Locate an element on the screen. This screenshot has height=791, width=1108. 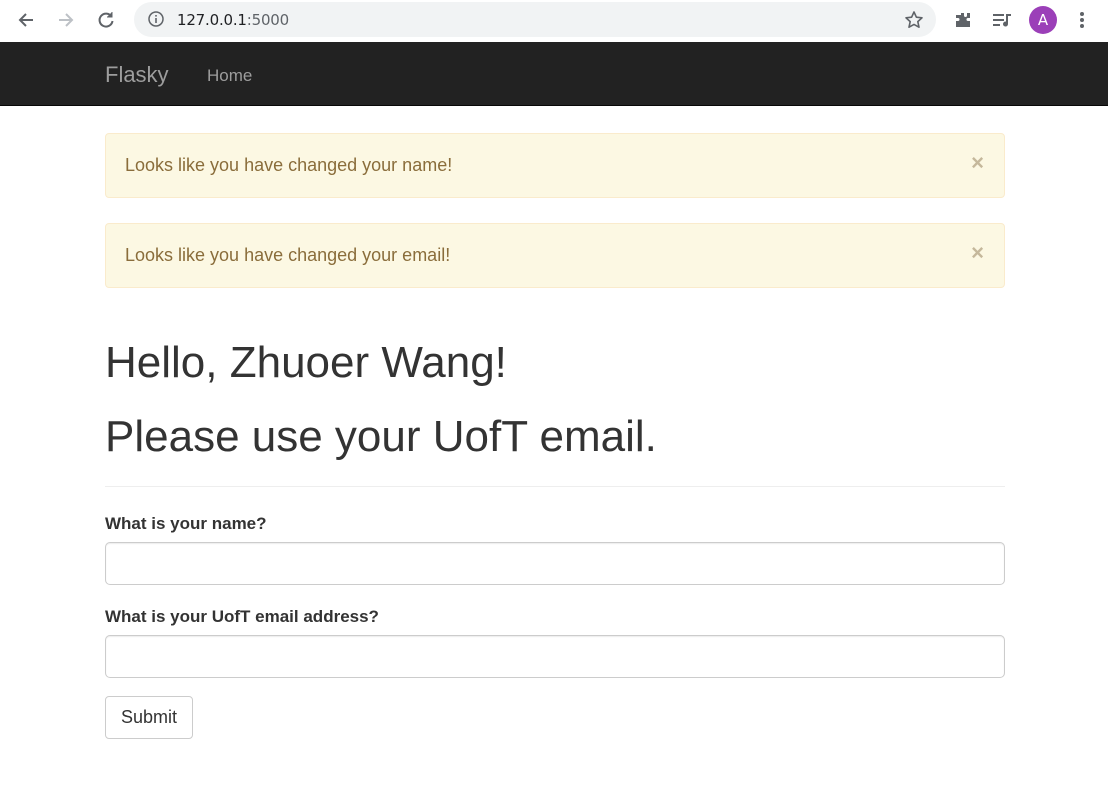
greeting-heading: Hello, Zhuoer Wang! is located at coordinates (306, 362).